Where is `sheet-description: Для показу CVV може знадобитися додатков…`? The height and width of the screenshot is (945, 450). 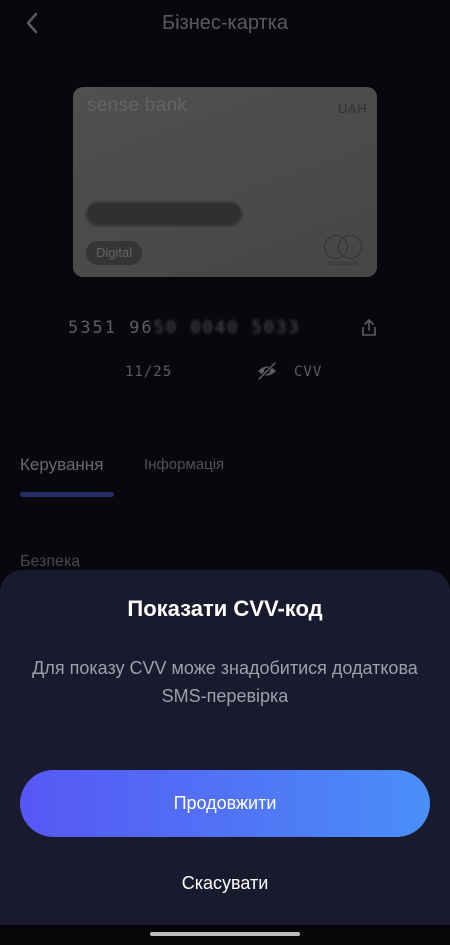
sheet-description: Для показу CVV може знадобитися додатков… is located at coordinates (225, 682).